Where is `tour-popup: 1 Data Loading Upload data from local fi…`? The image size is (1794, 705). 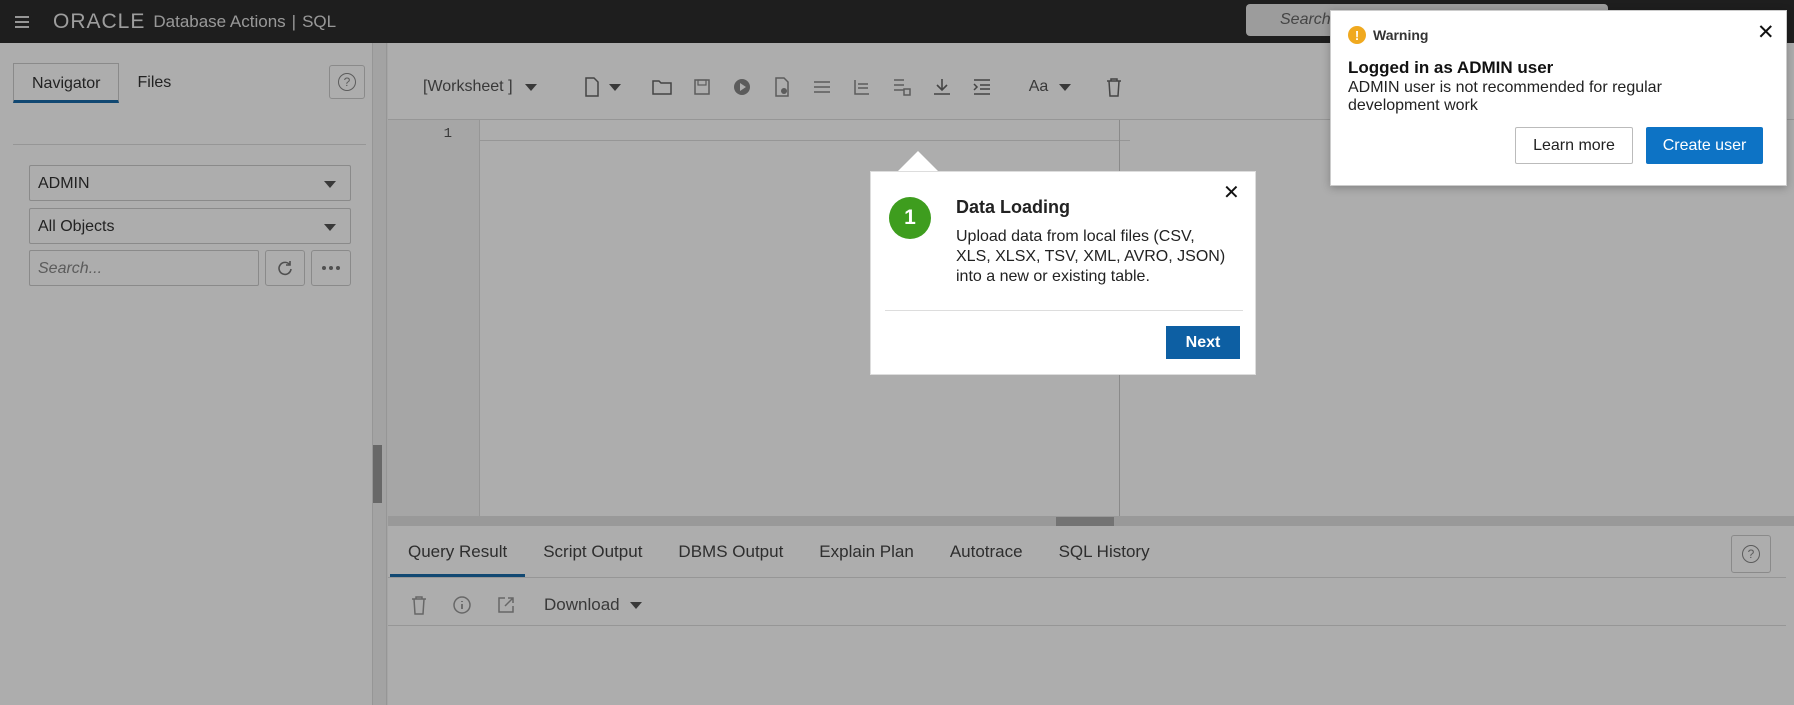 tour-popup: 1 Data Loading Upload data from local fi… is located at coordinates (1063, 273).